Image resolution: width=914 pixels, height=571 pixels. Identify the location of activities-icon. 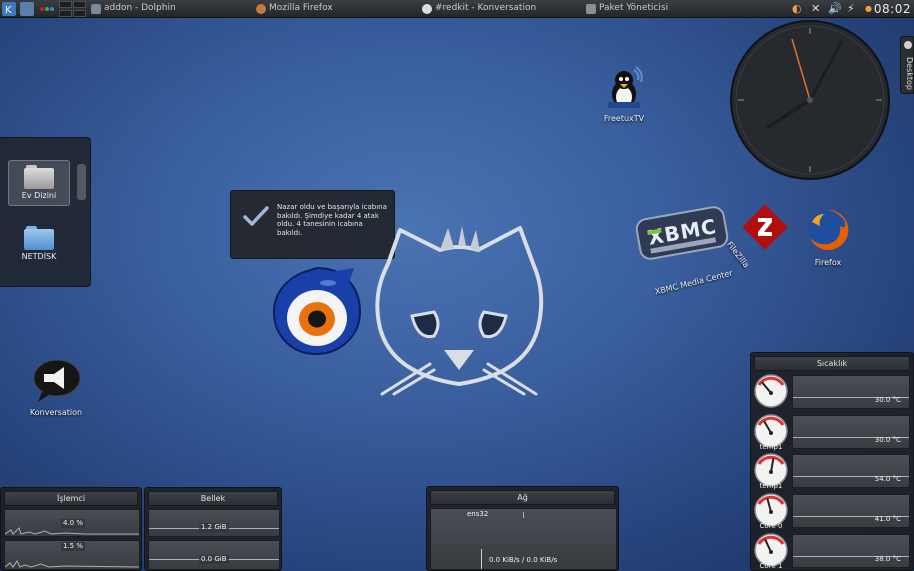
(47, 9).